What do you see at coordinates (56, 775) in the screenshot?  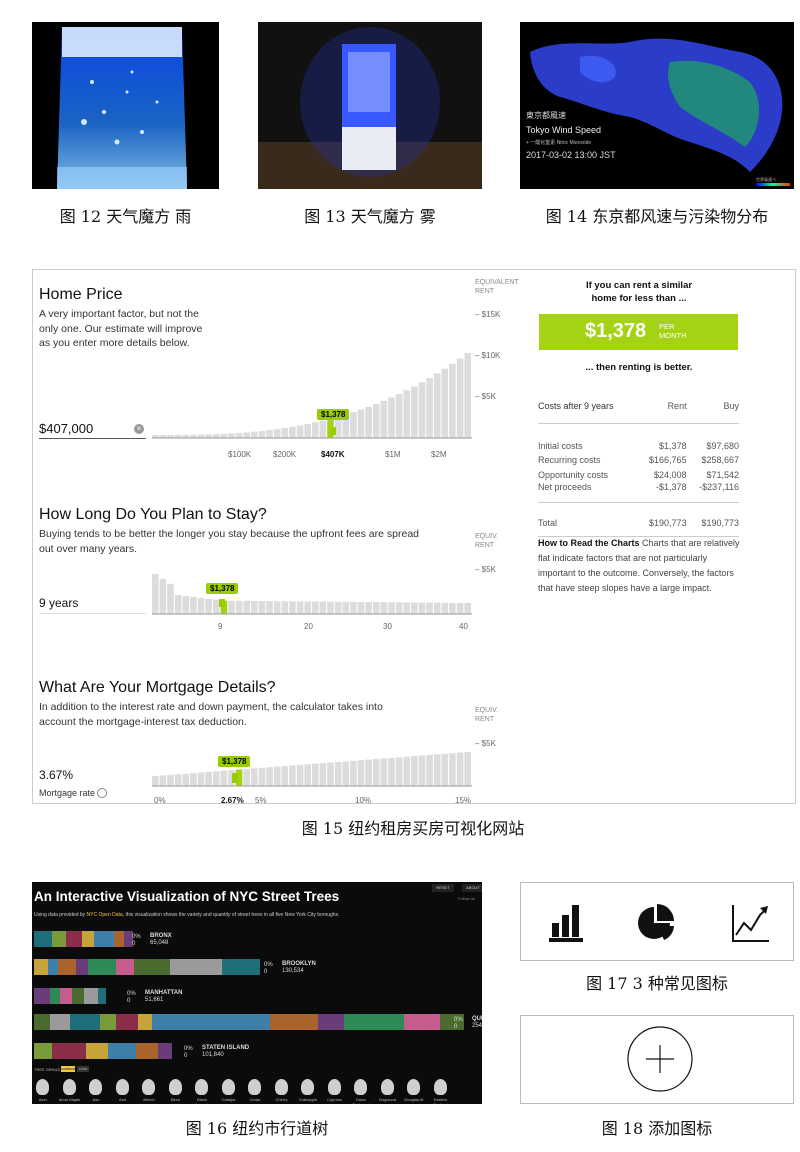 I see `mortgage-rate-value: 3.67%` at bounding box center [56, 775].